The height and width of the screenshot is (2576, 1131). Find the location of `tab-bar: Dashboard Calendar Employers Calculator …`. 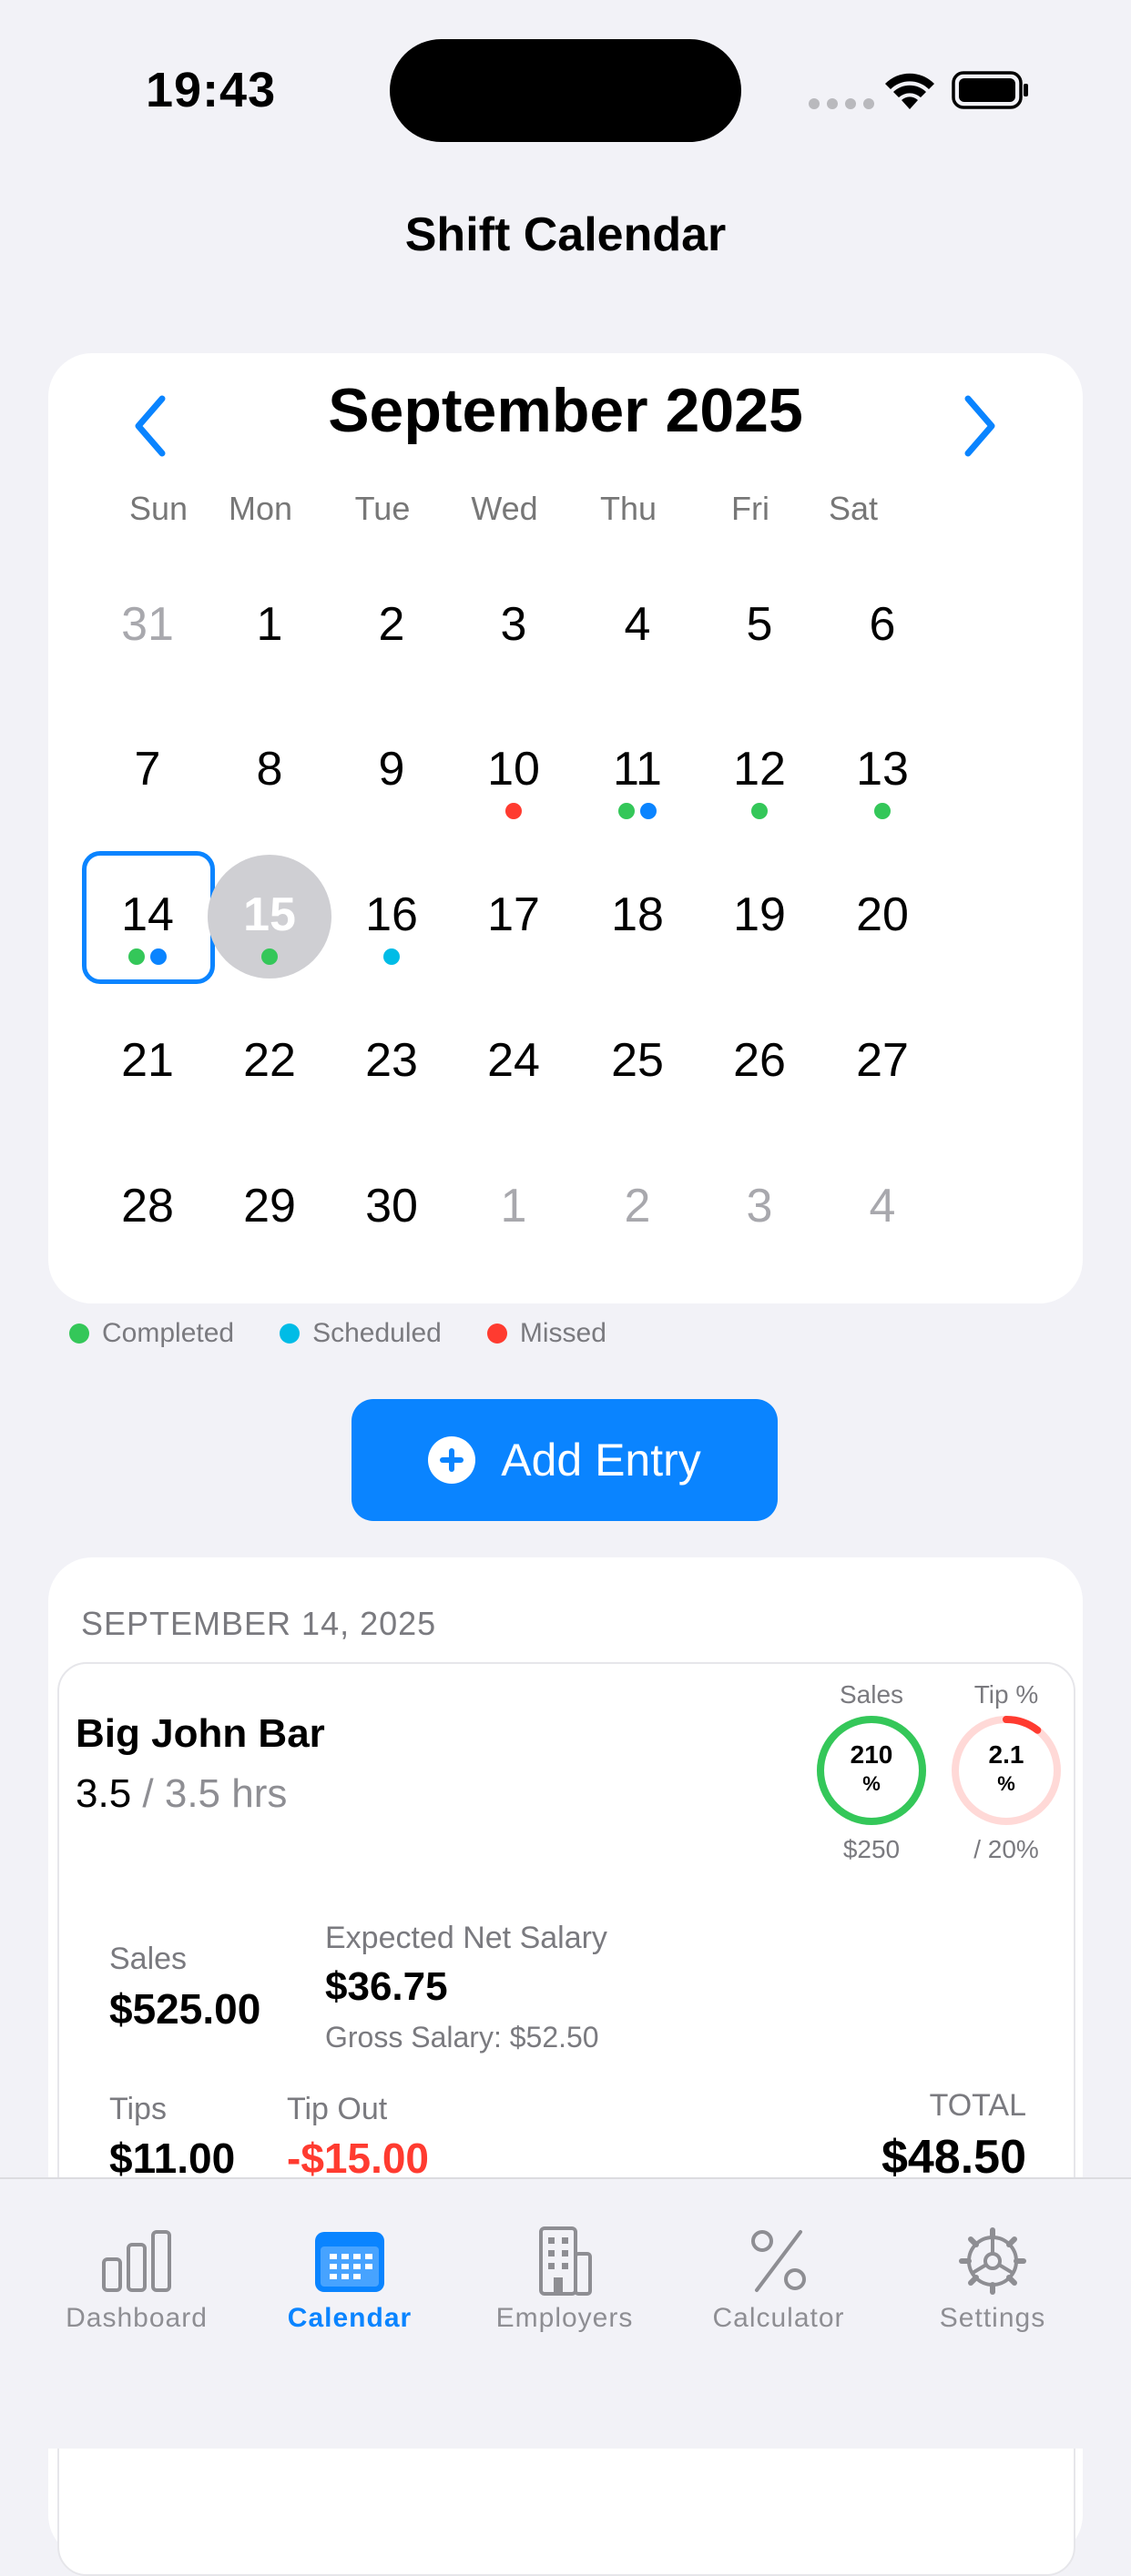

tab-bar: Dashboard Calendar Employers Calculator … is located at coordinates (566, 2313).